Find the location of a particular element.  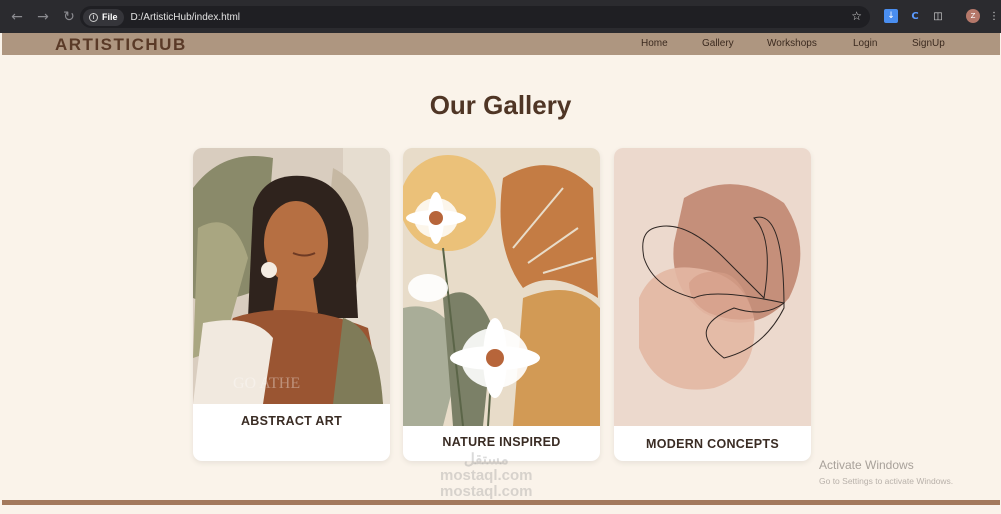

menu-dots-icon: ⋮ is located at coordinates (994, 16).